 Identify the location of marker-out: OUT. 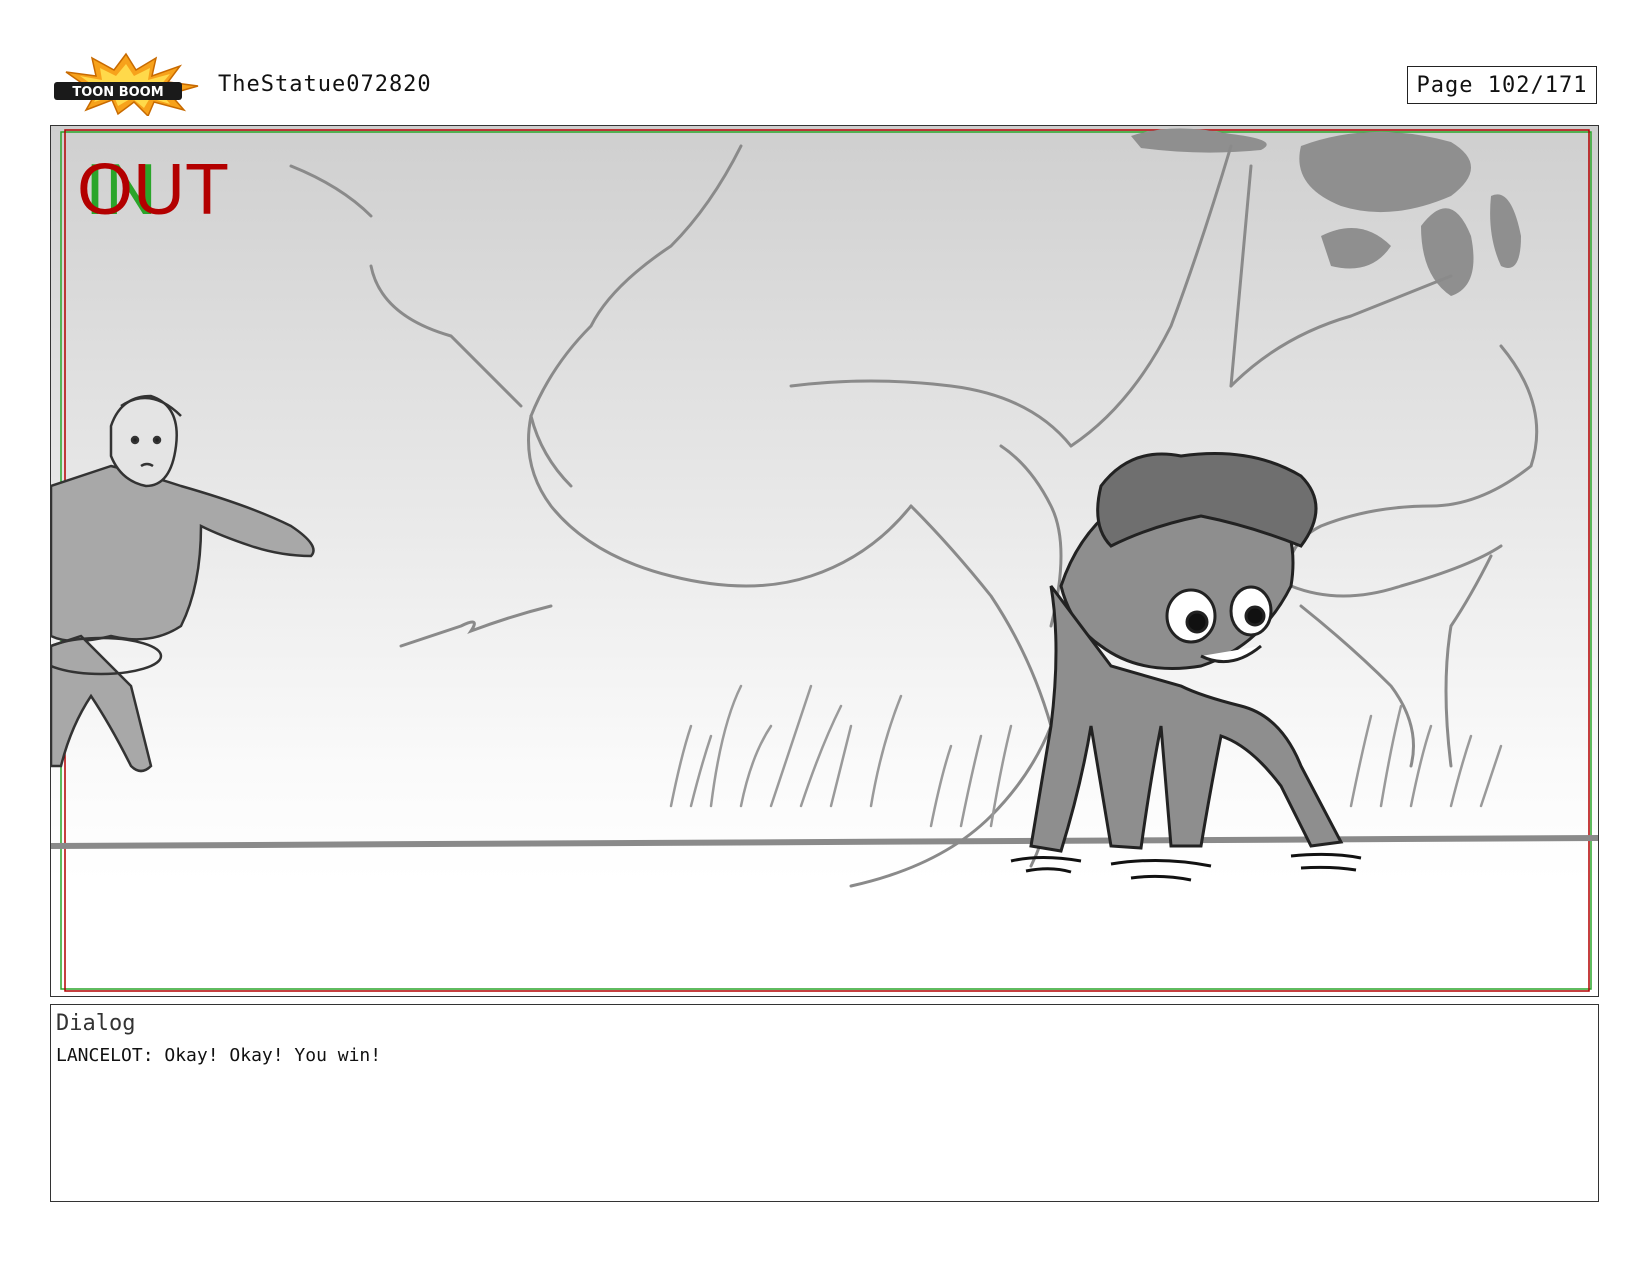
(153, 190).